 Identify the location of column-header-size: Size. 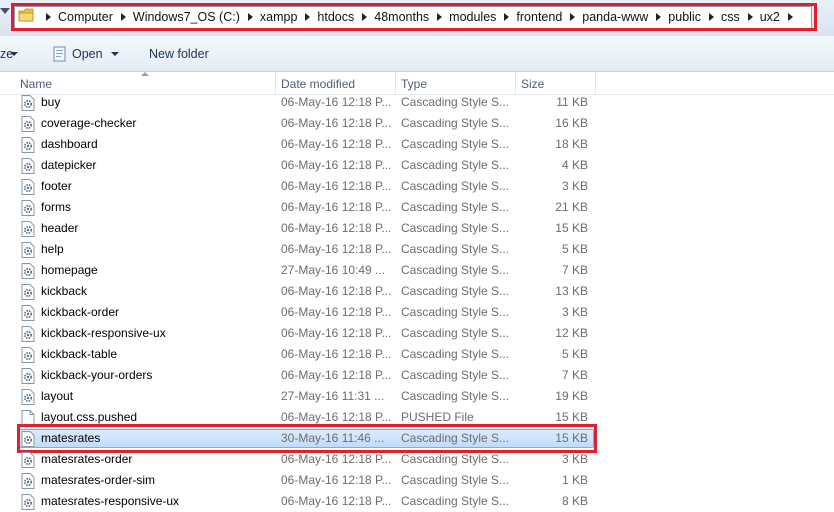
(556, 83).